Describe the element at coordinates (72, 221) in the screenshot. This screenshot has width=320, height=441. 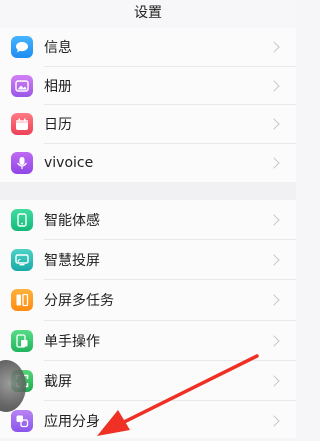
I see `settings-item-label: 智能体感` at that location.